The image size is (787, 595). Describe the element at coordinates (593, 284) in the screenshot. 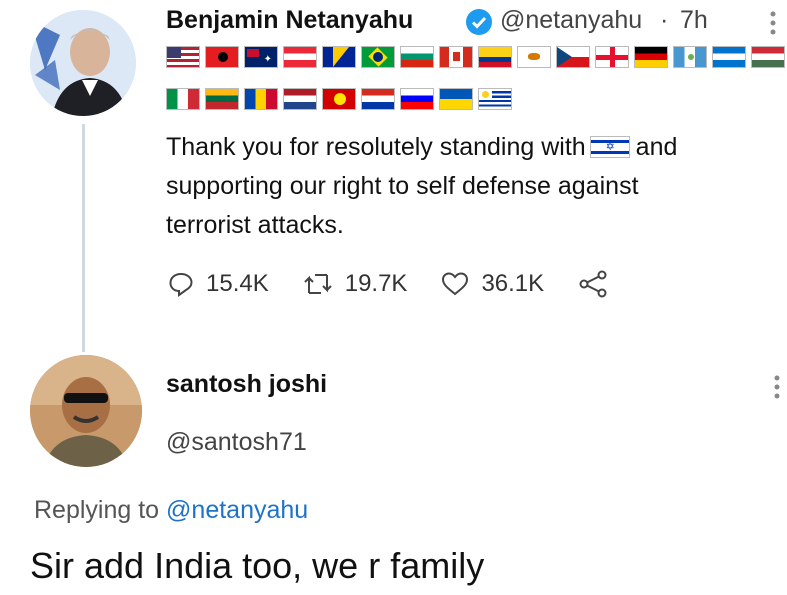

I see `share-icon` at that location.